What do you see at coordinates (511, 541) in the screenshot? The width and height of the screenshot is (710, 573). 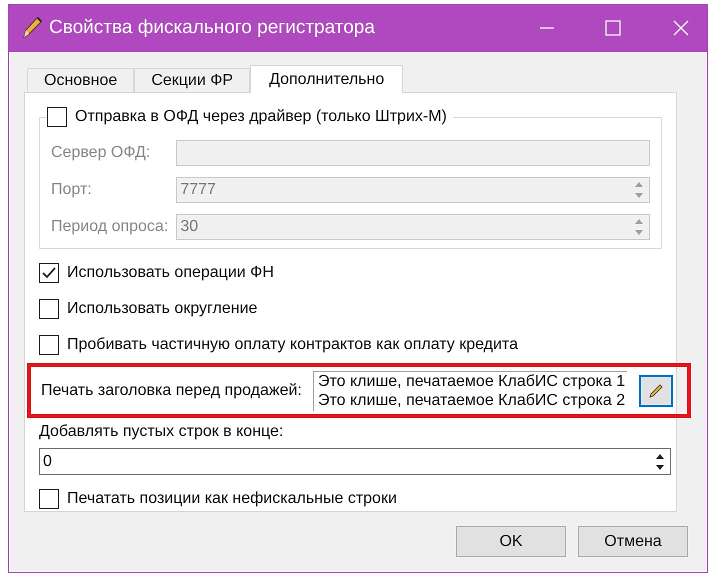 I see `dialog-button: OK` at bounding box center [511, 541].